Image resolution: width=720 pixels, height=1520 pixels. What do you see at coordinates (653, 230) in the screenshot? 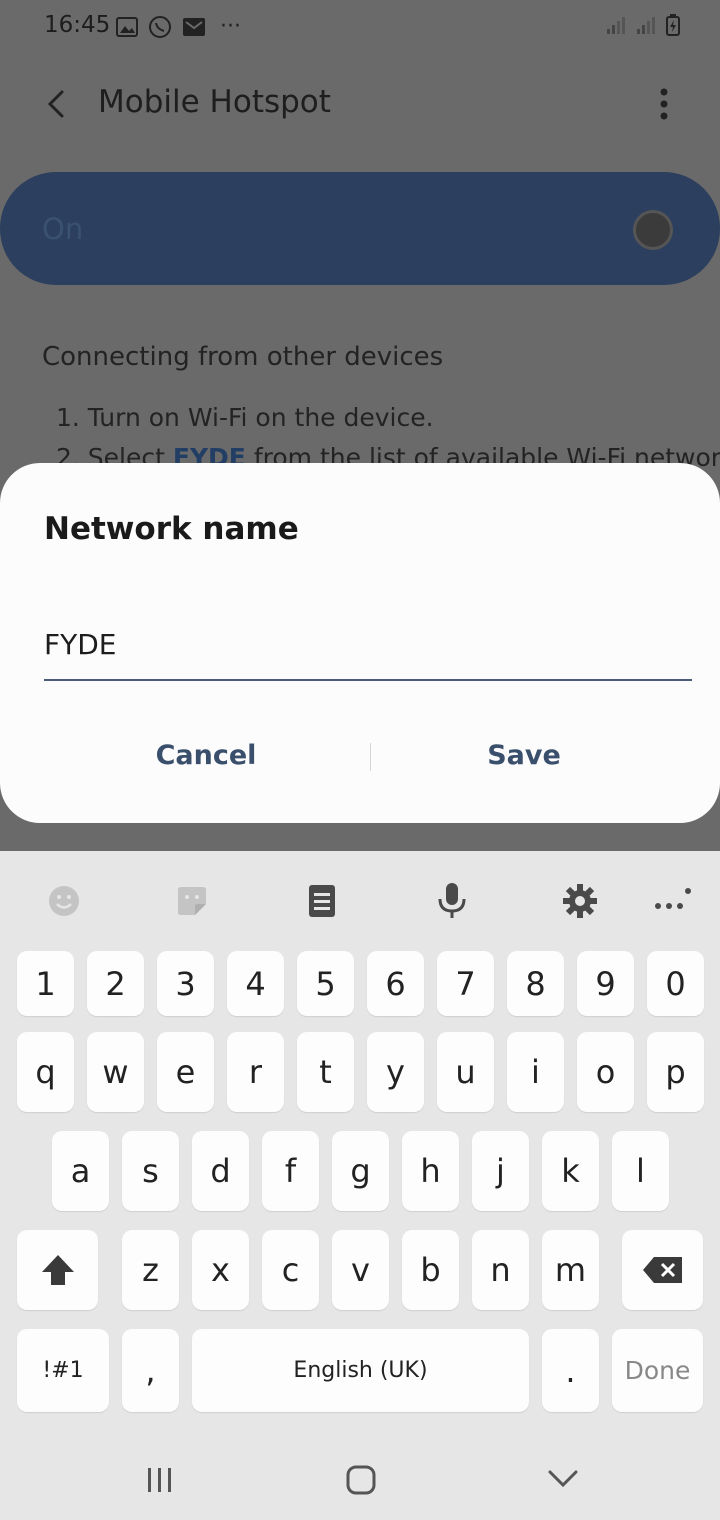
I see `toggle-switch` at bounding box center [653, 230].